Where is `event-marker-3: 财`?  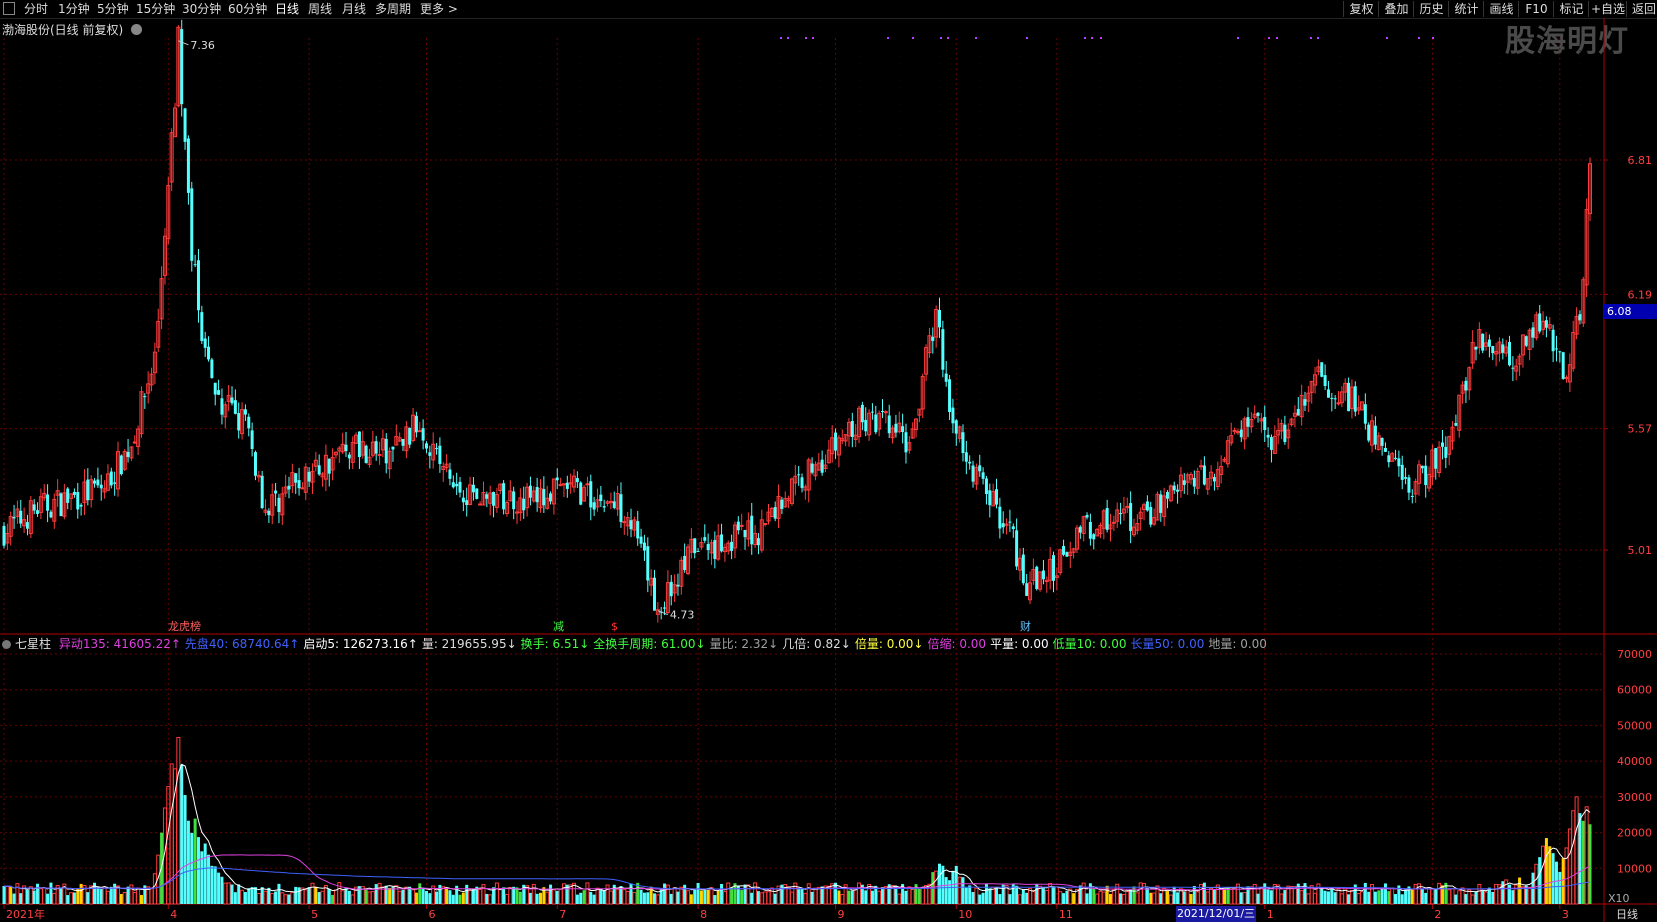
event-marker-3: 财 is located at coordinates (1025, 626).